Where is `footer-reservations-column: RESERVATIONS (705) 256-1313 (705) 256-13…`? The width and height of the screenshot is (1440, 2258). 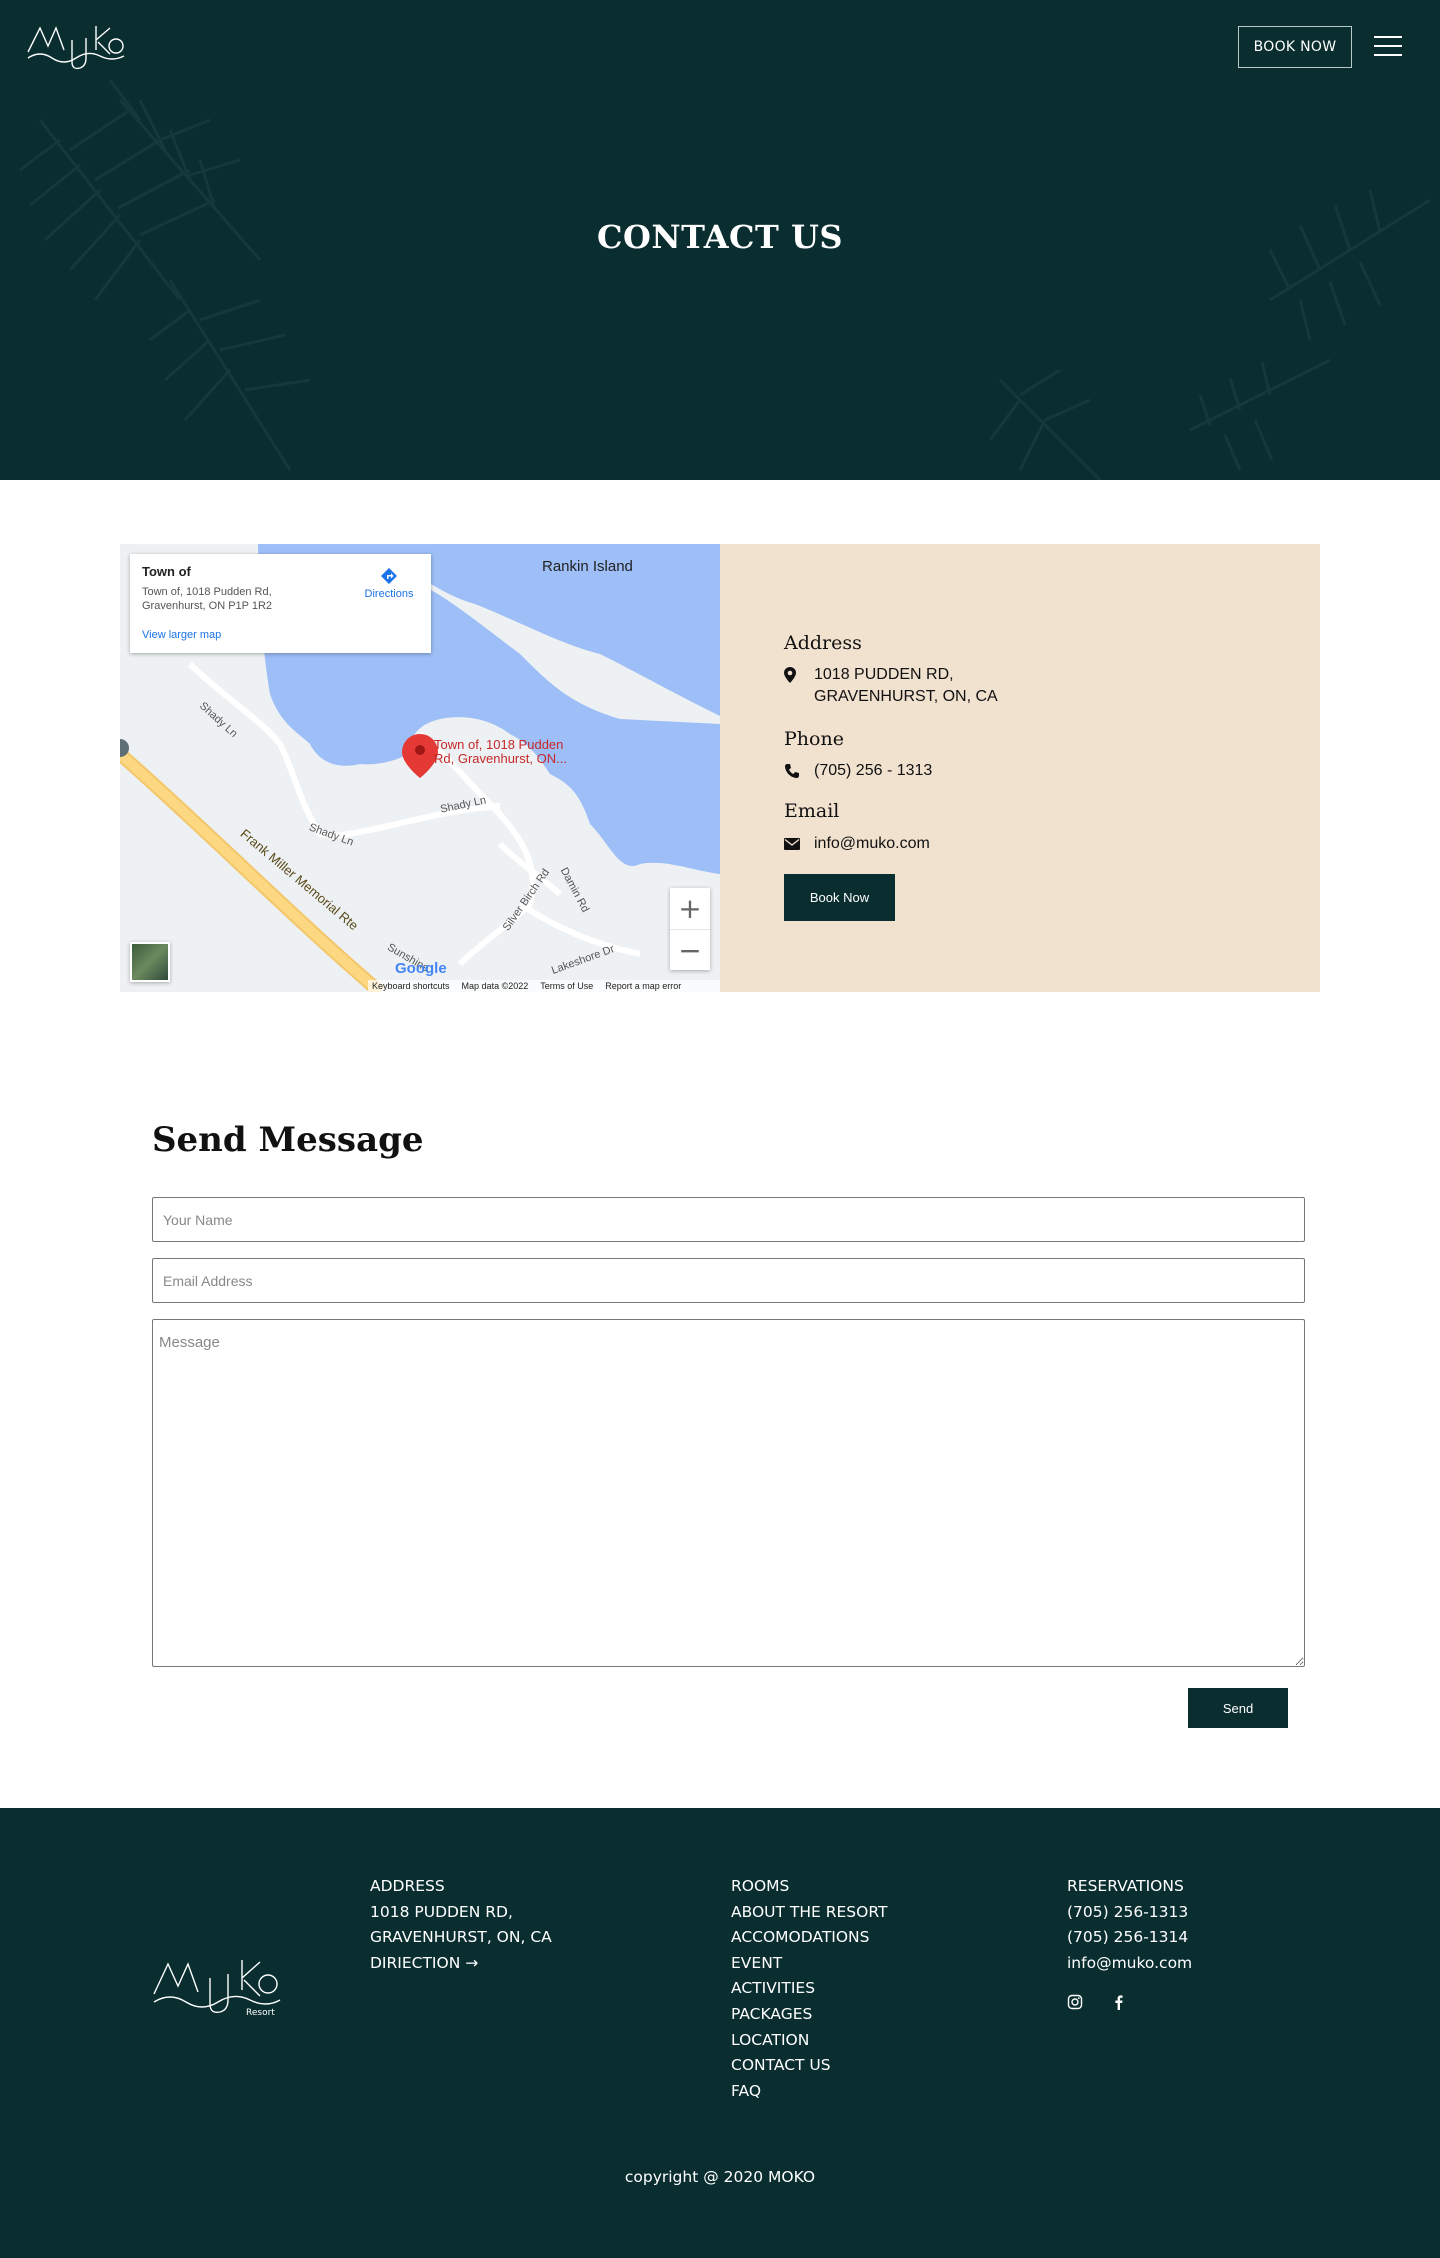 footer-reservations-column: RESERVATIONS (705) 256-1313 (705) 256-13… is located at coordinates (1129, 1925).